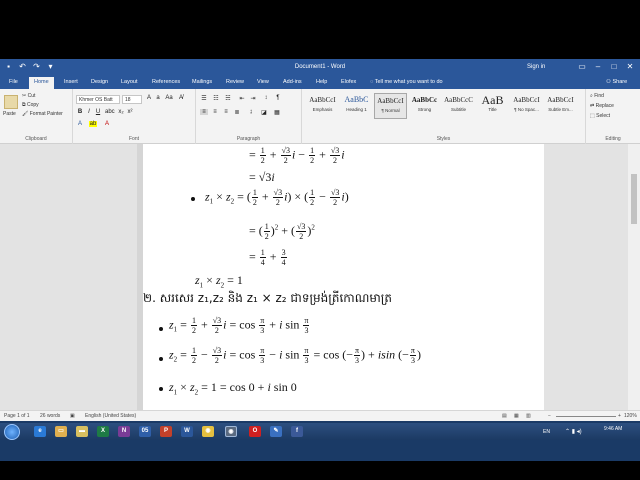 The width and height of the screenshot is (640, 480). What do you see at coordinates (40, 431) in the screenshot?
I see `ie-icon: e` at bounding box center [40, 431].